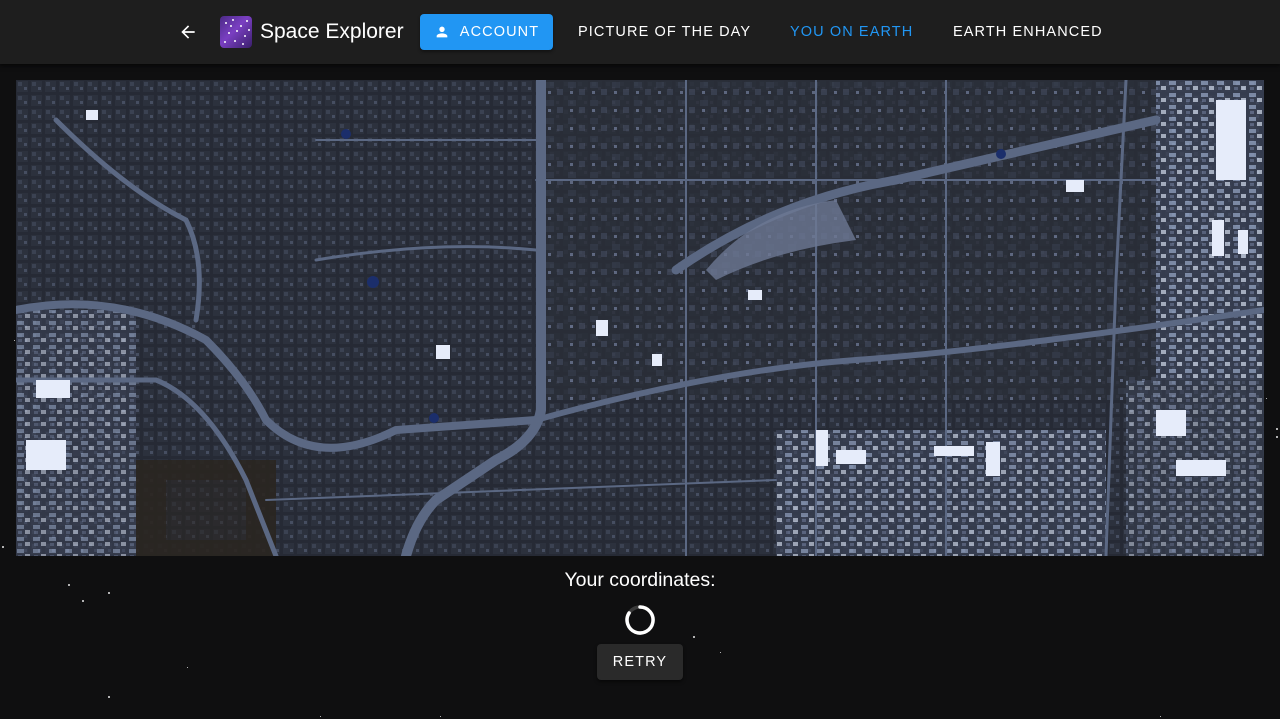 This screenshot has width=1280, height=719. I want to click on nav-you-on-earth-label: You on earth, so click(852, 32).